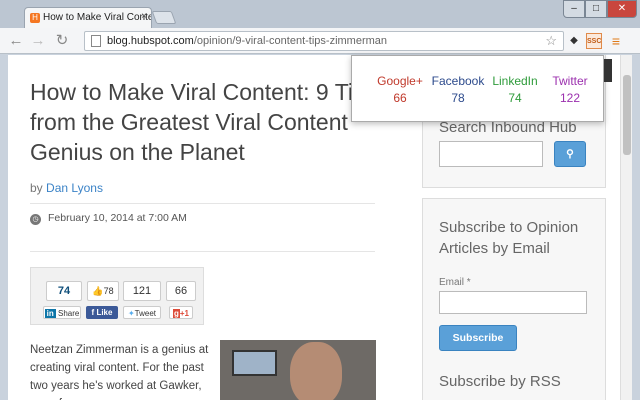  I want to click on author-photo, so click(298, 370).